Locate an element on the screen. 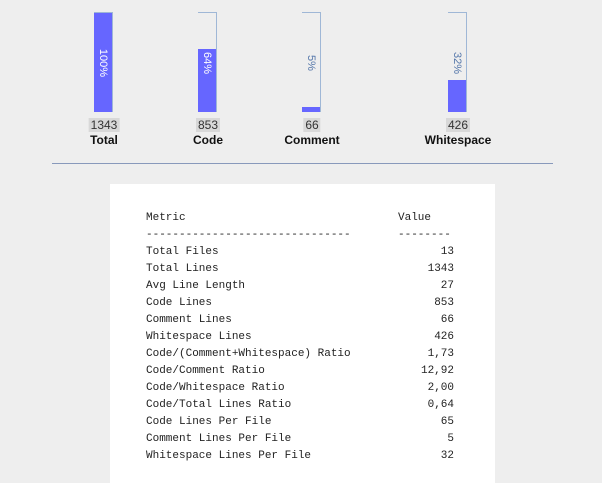  metric-name: Code Lines is located at coordinates (179, 303).